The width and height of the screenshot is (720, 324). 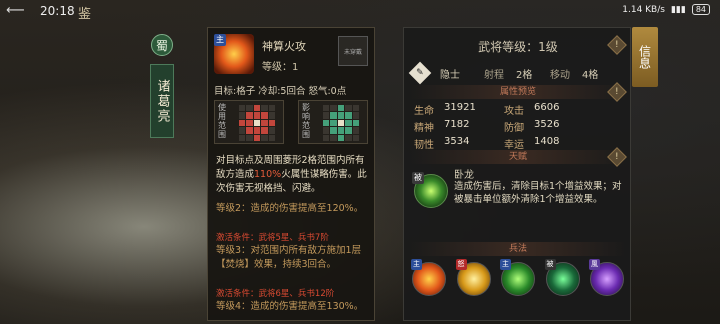 I want to click on stat-value: 31921, so click(x=460, y=107).